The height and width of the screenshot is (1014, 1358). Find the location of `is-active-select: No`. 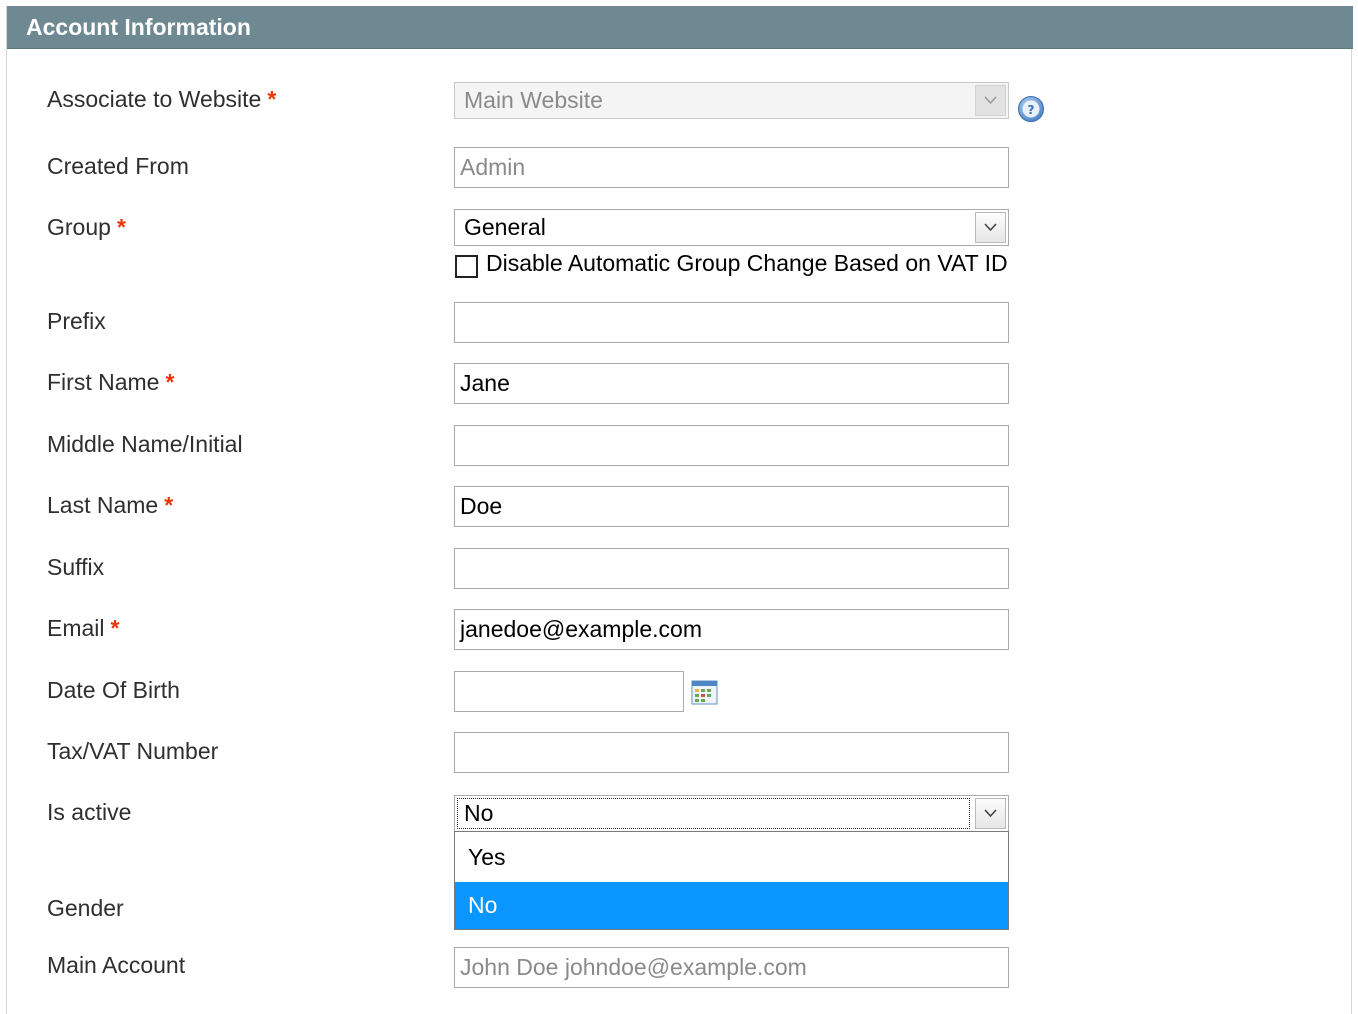

is-active-select: No is located at coordinates (731, 813).